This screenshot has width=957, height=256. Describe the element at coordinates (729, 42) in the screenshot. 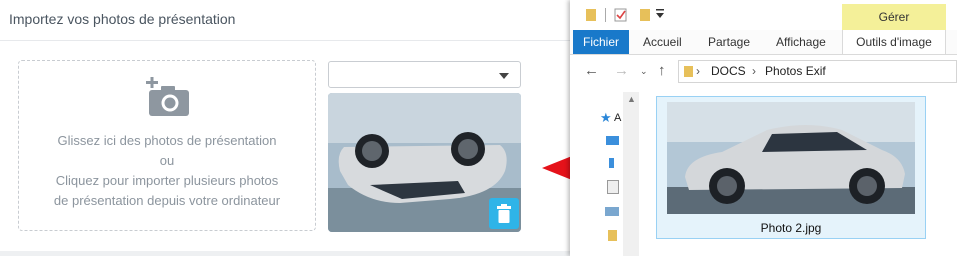

I see `tab-share: Partage` at that location.